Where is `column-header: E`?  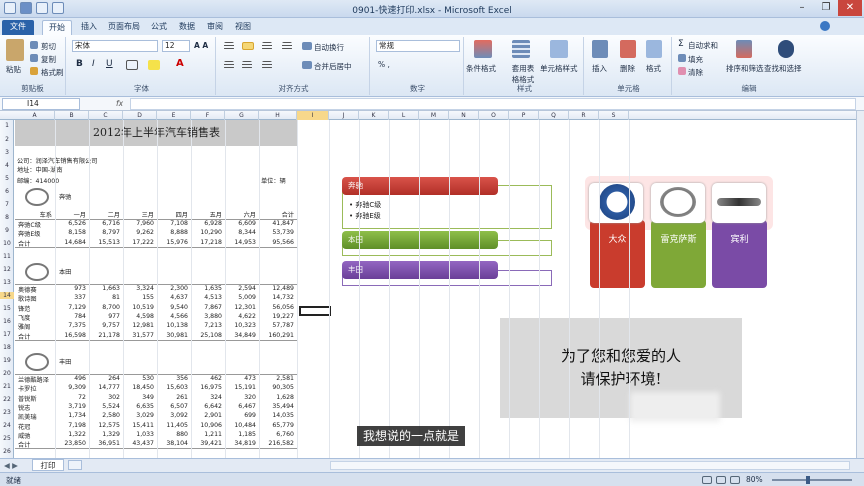 column-header: E is located at coordinates (174, 115).